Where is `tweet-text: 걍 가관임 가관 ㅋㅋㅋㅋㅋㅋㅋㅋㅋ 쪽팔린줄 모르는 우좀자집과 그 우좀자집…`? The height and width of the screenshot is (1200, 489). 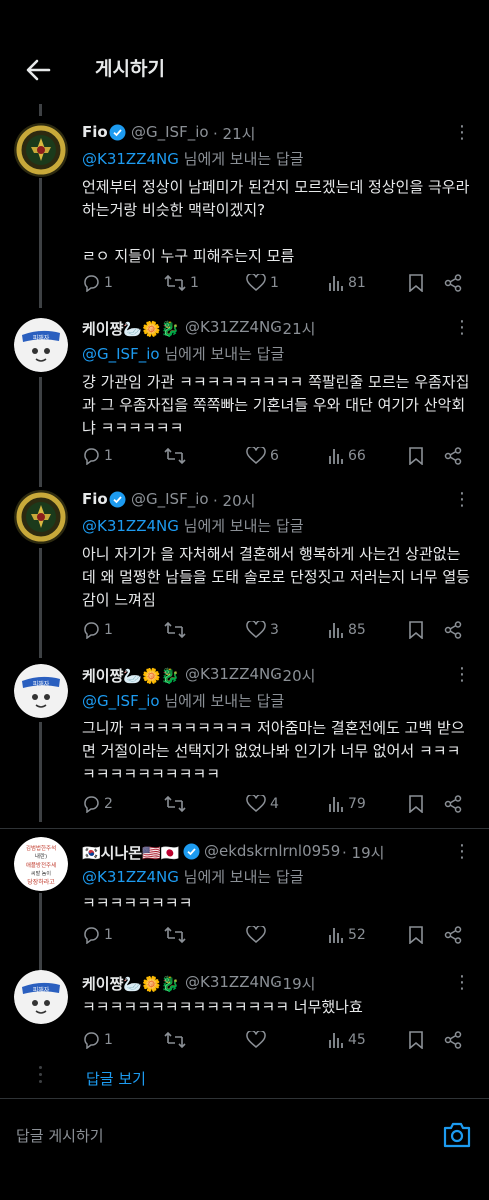
tweet-text: 걍 가관임 가관 ㅋㅋㅋㅋㅋㅋㅋㅋㅋ 쪽팔린줄 모르는 우좀자집과 그 우좀자집… is located at coordinates (276, 405).